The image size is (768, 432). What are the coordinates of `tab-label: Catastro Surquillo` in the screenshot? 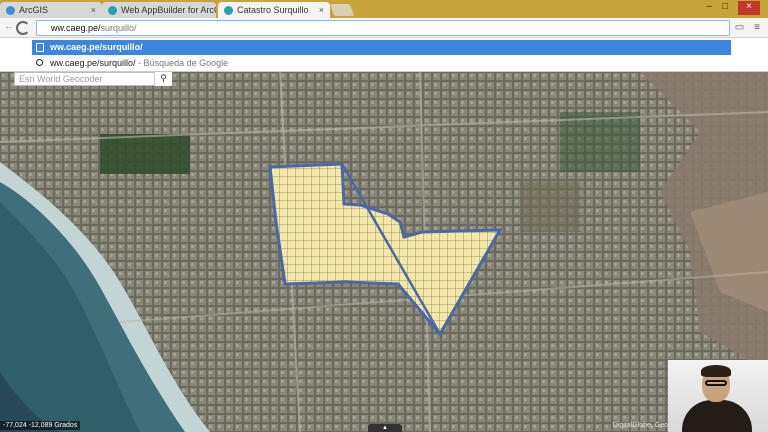 It's located at (273, 10).